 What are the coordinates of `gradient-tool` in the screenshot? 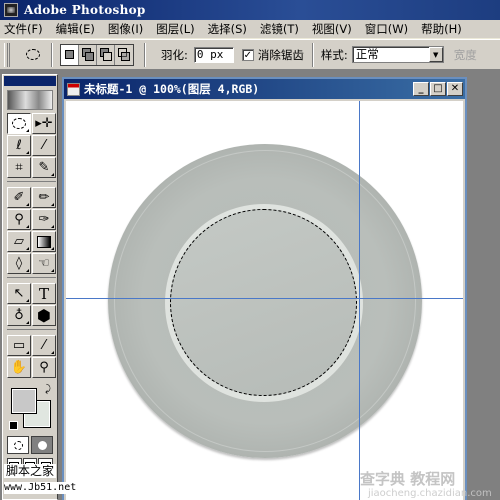 It's located at (44, 241).